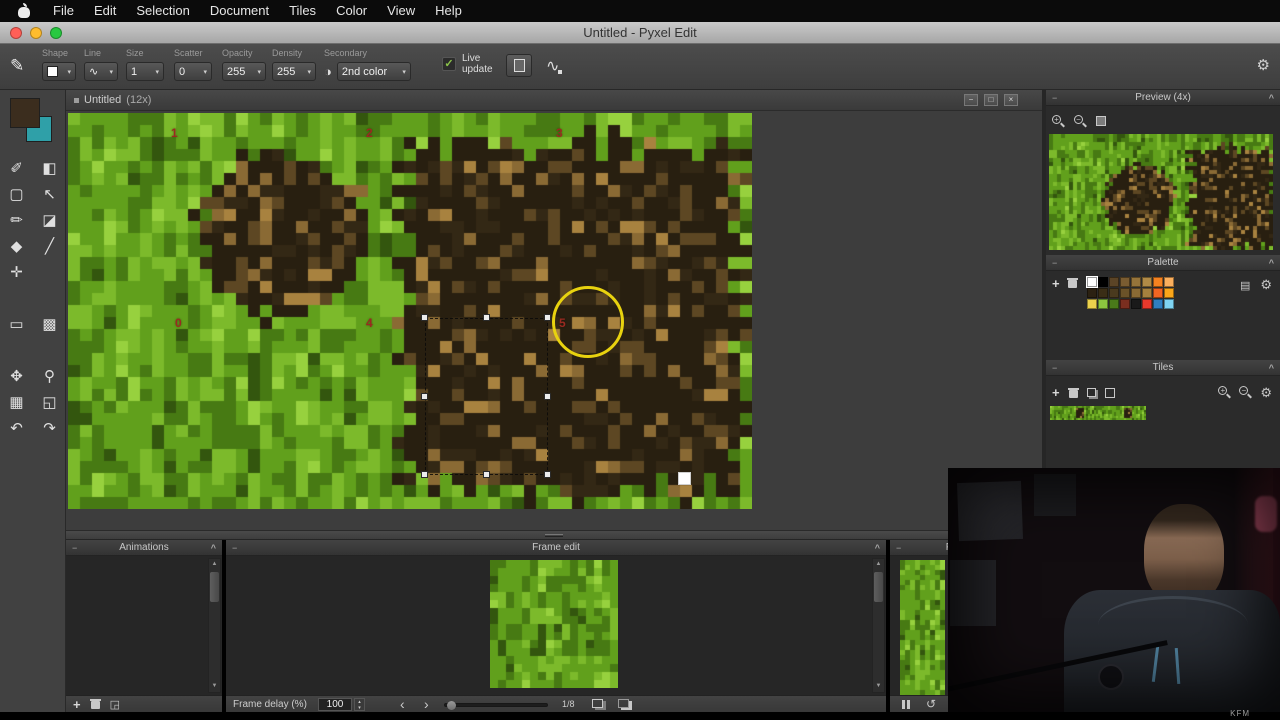  Describe the element at coordinates (597, 703) in the screenshot. I see `onion-skin-prev-icon` at that location.